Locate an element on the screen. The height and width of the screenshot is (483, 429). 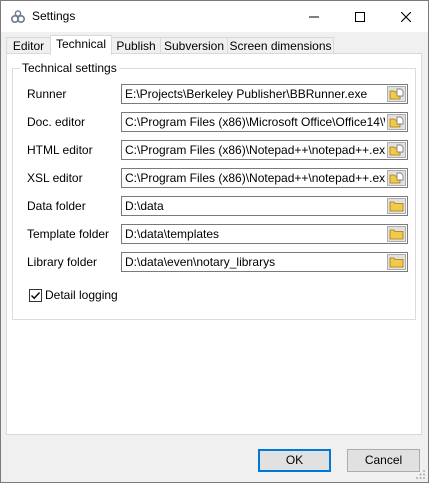
library-folder-browse-button is located at coordinates (396, 262).